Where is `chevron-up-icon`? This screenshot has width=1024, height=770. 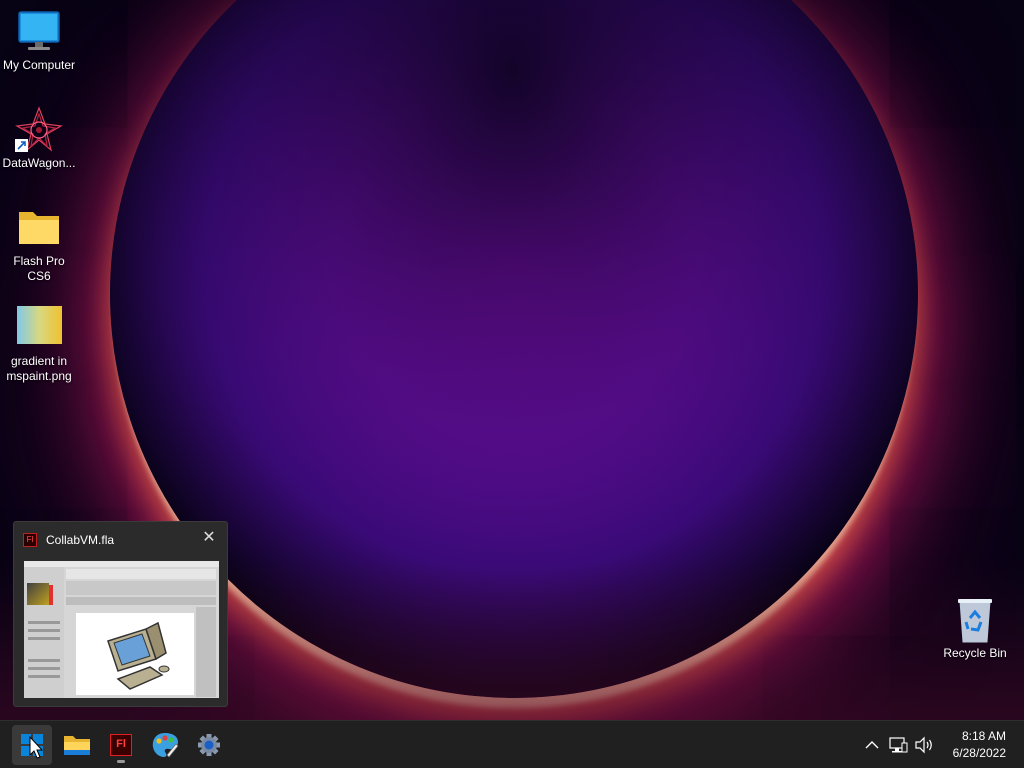
chevron-up-icon is located at coordinates (872, 745).